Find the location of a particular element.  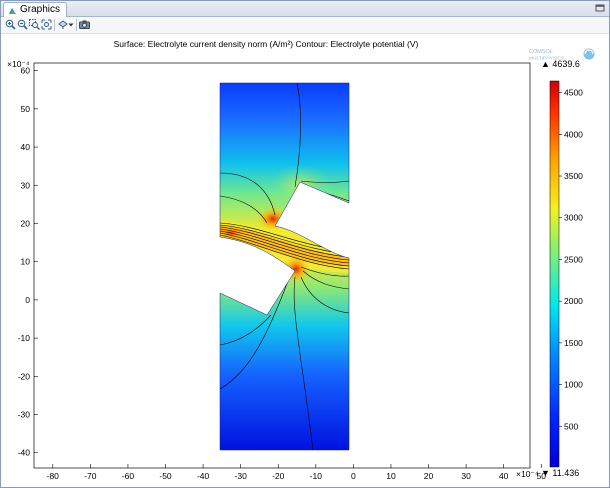

maximize-button is located at coordinates (600, 8).